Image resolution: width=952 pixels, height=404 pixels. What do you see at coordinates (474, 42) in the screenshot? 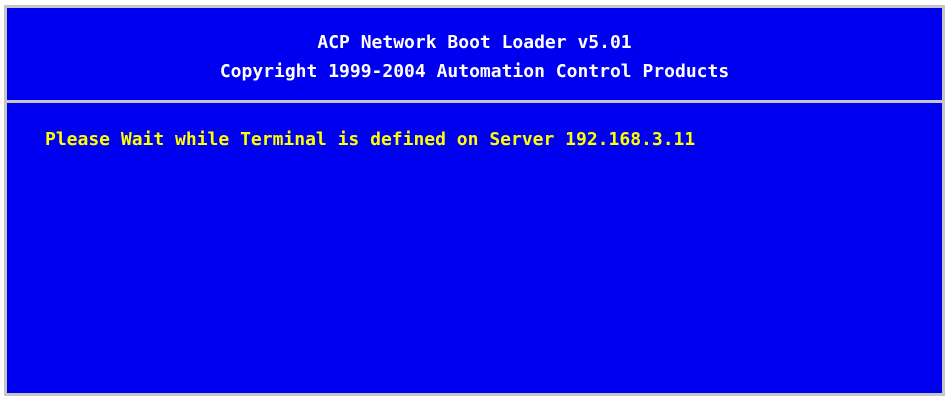
I see `page-title: ACP Network Boot Loader v5.01` at bounding box center [474, 42].